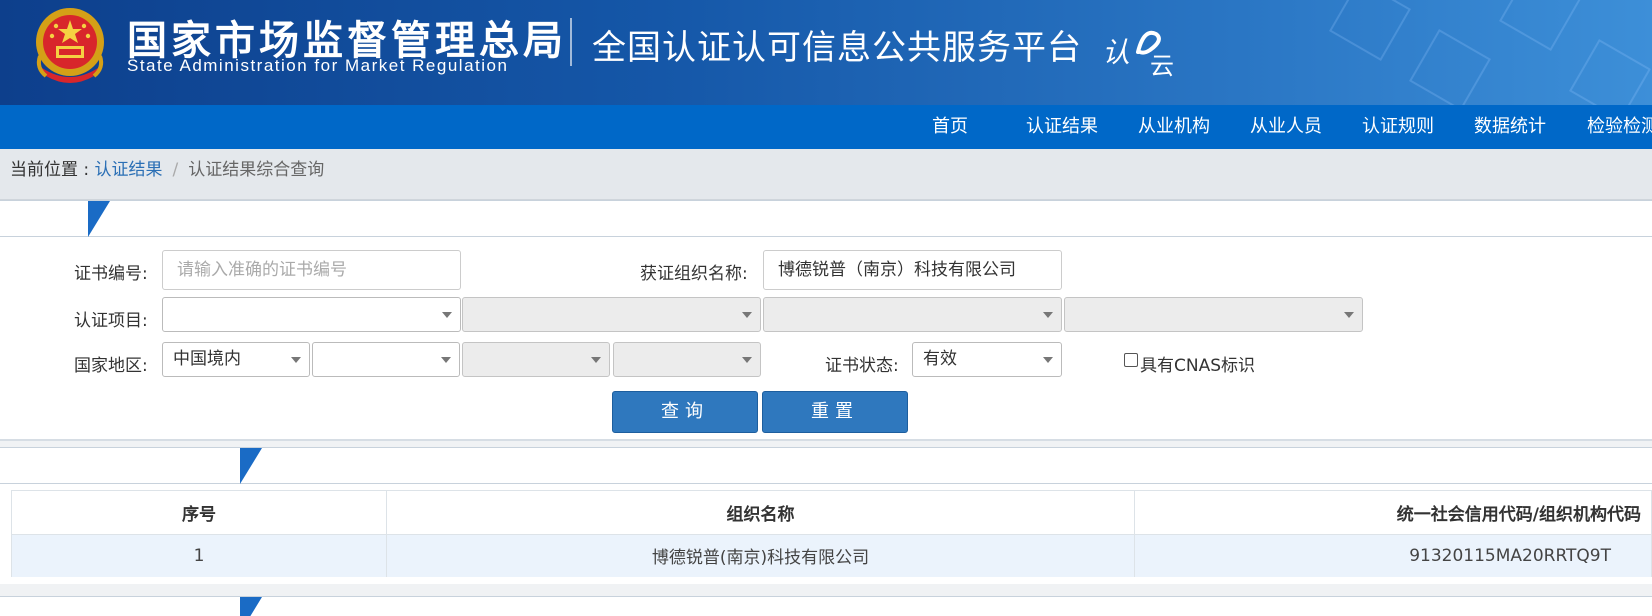  I want to click on cnas-checkbox, so click(1131, 360).